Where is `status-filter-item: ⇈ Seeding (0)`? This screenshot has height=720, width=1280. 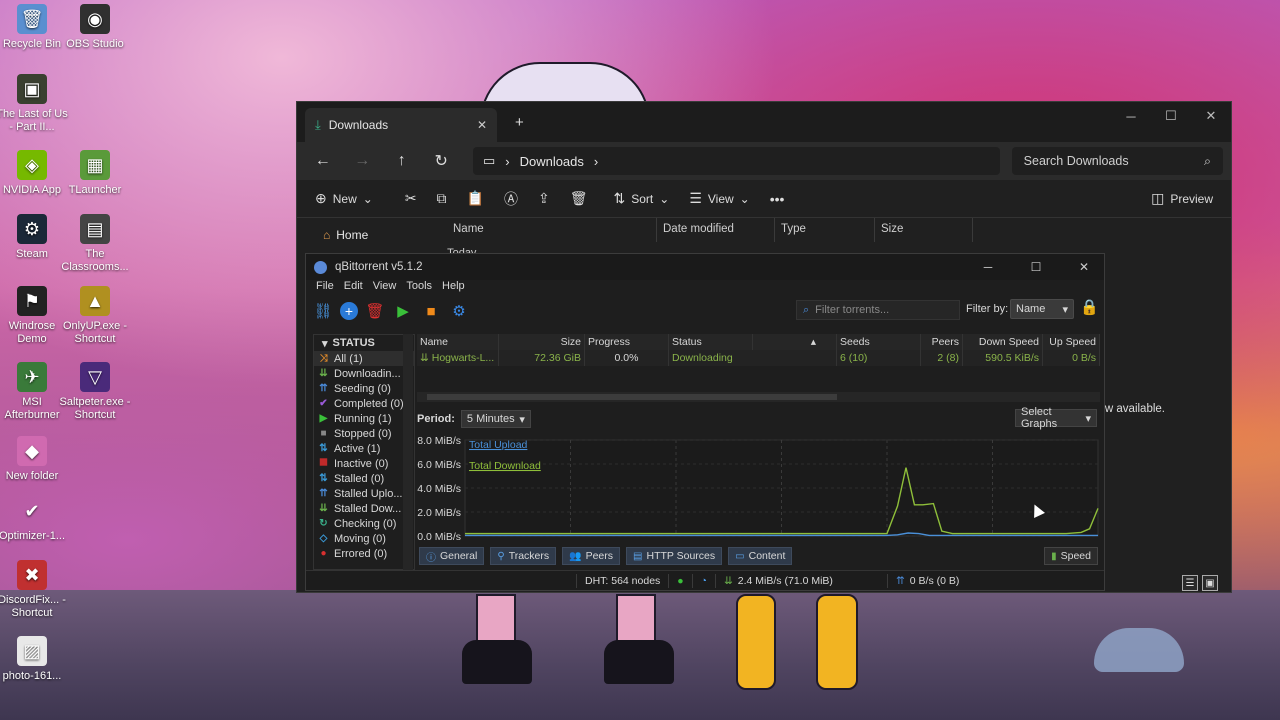 status-filter-item: ⇈ Seeding (0) is located at coordinates (364, 388).